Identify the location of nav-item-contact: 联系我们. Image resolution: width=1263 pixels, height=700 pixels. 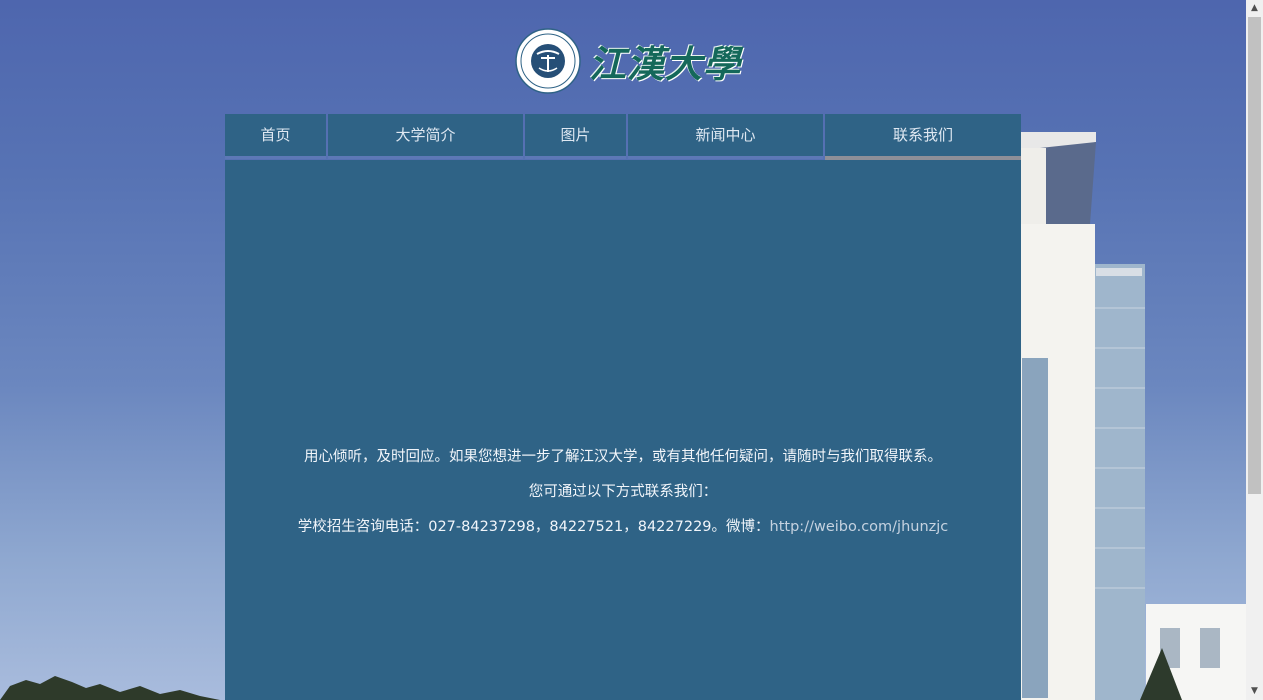
(923, 137).